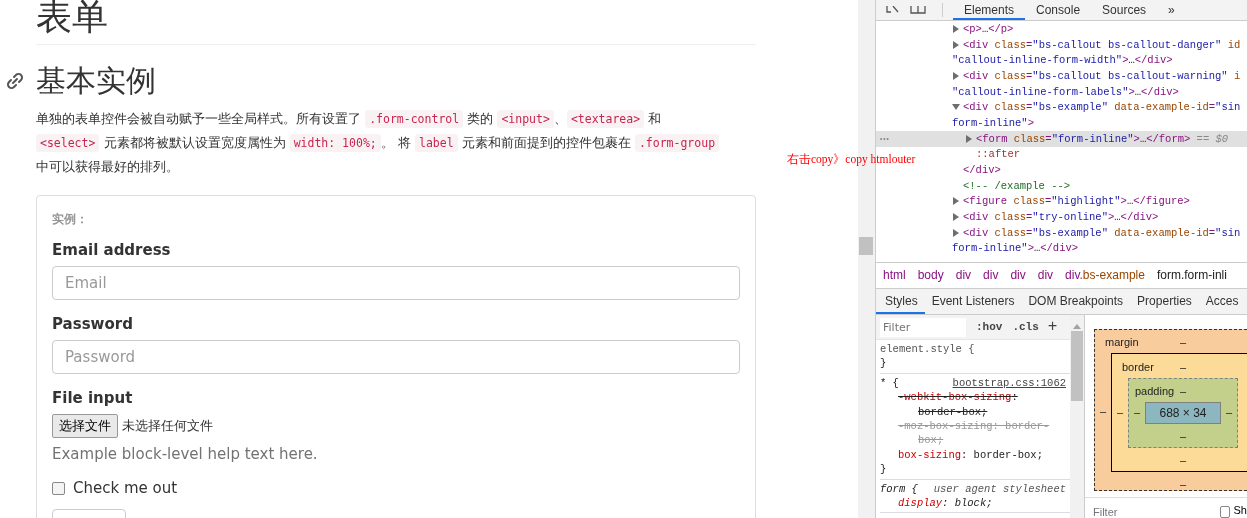  What do you see at coordinates (973, 301) in the screenshot?
I see `panel-tab: Event Listeners` at bounding box center [973, 301].